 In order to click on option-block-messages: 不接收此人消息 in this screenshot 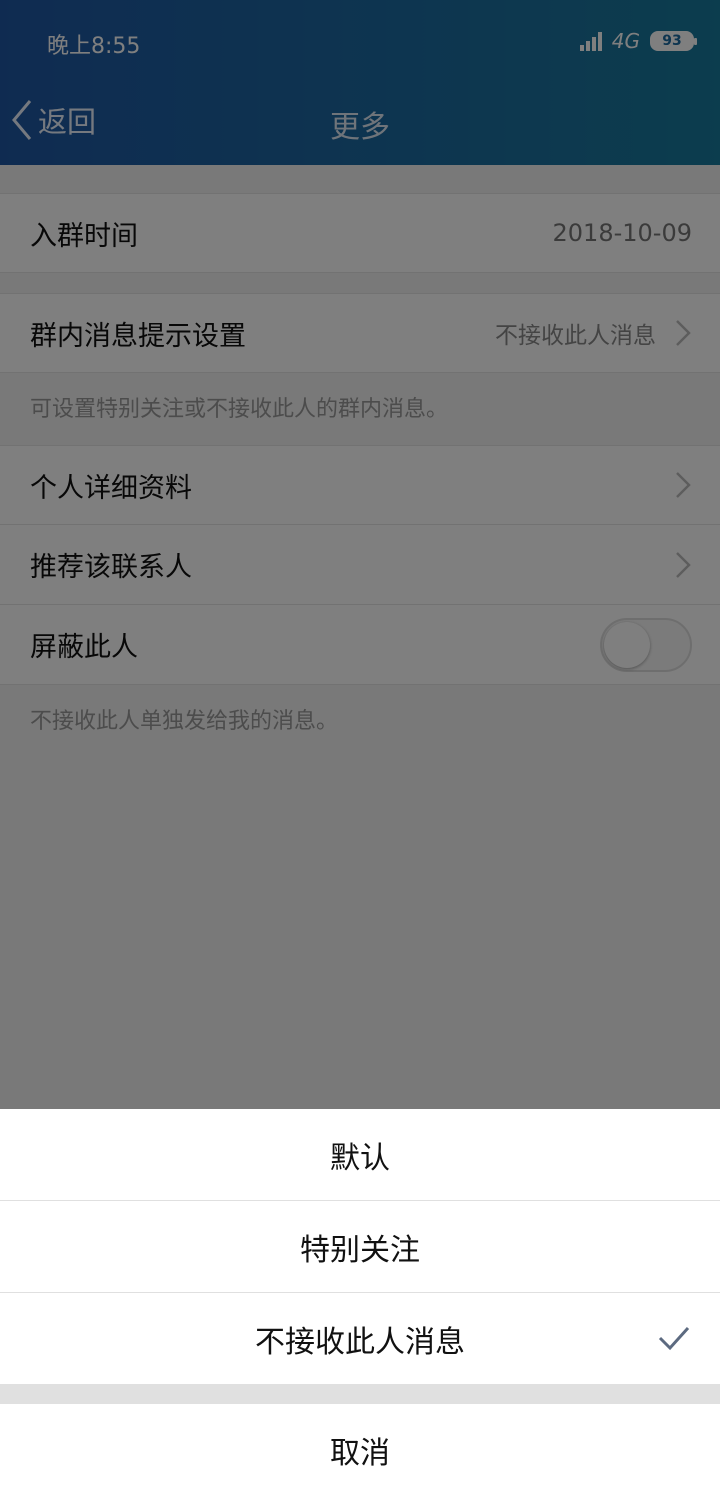, I will do `click(360, 1338)`.